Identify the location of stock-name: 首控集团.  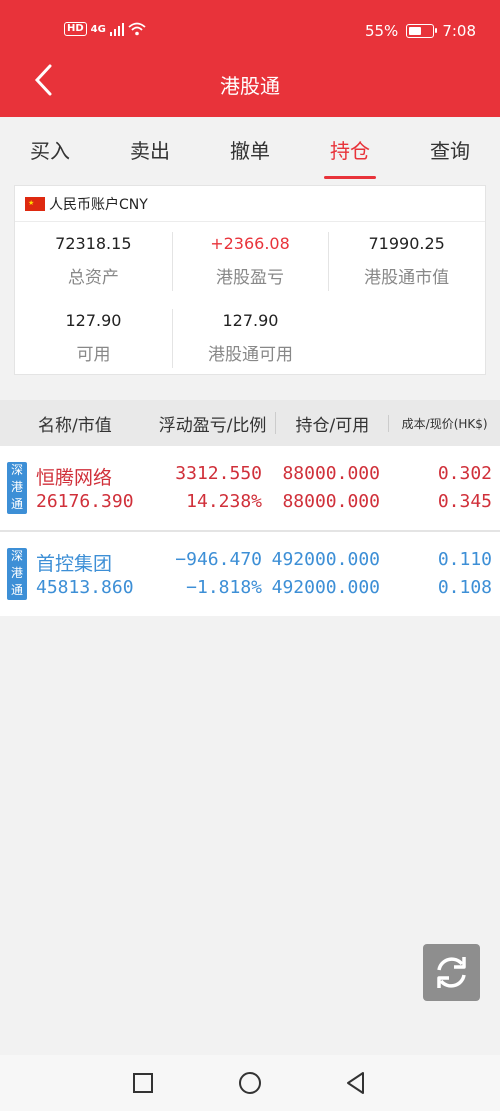
(74, 564).